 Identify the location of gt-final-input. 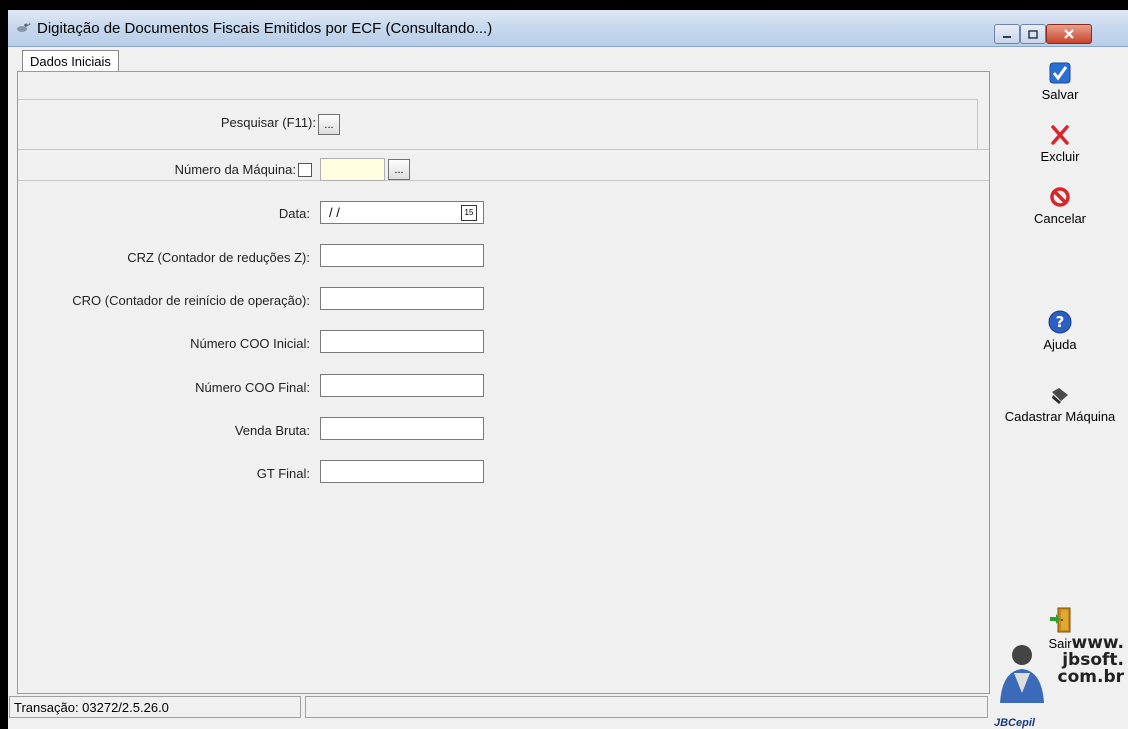
(402, 471).